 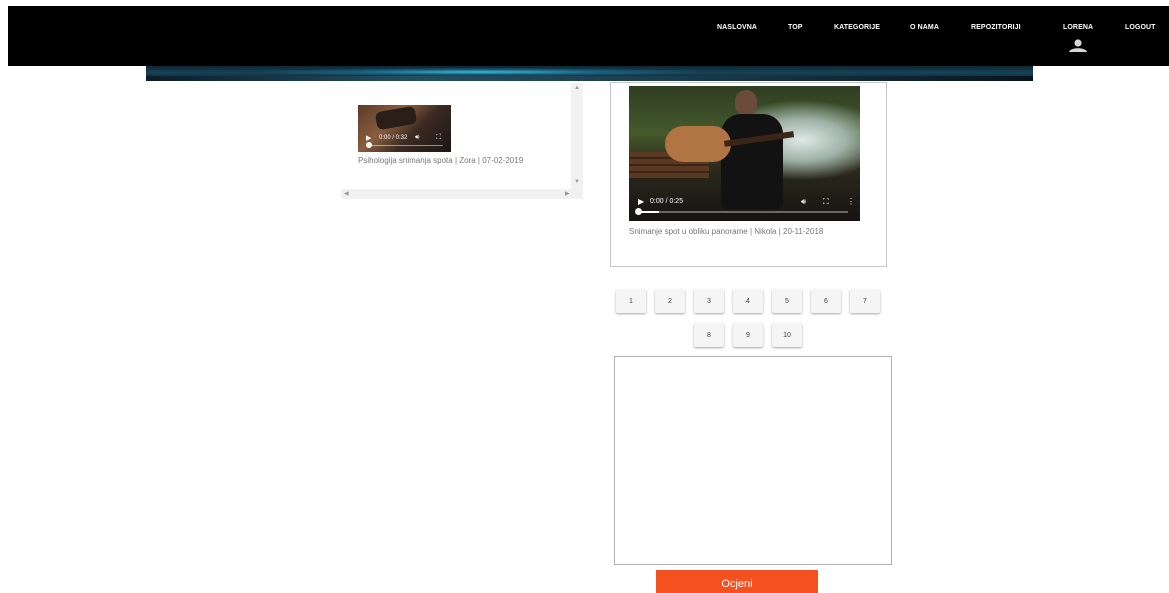 I want to click on small-video-controls: ▶ 0:00 / 0:32 🔊︎ ⛶, so click(x=404, y=141).